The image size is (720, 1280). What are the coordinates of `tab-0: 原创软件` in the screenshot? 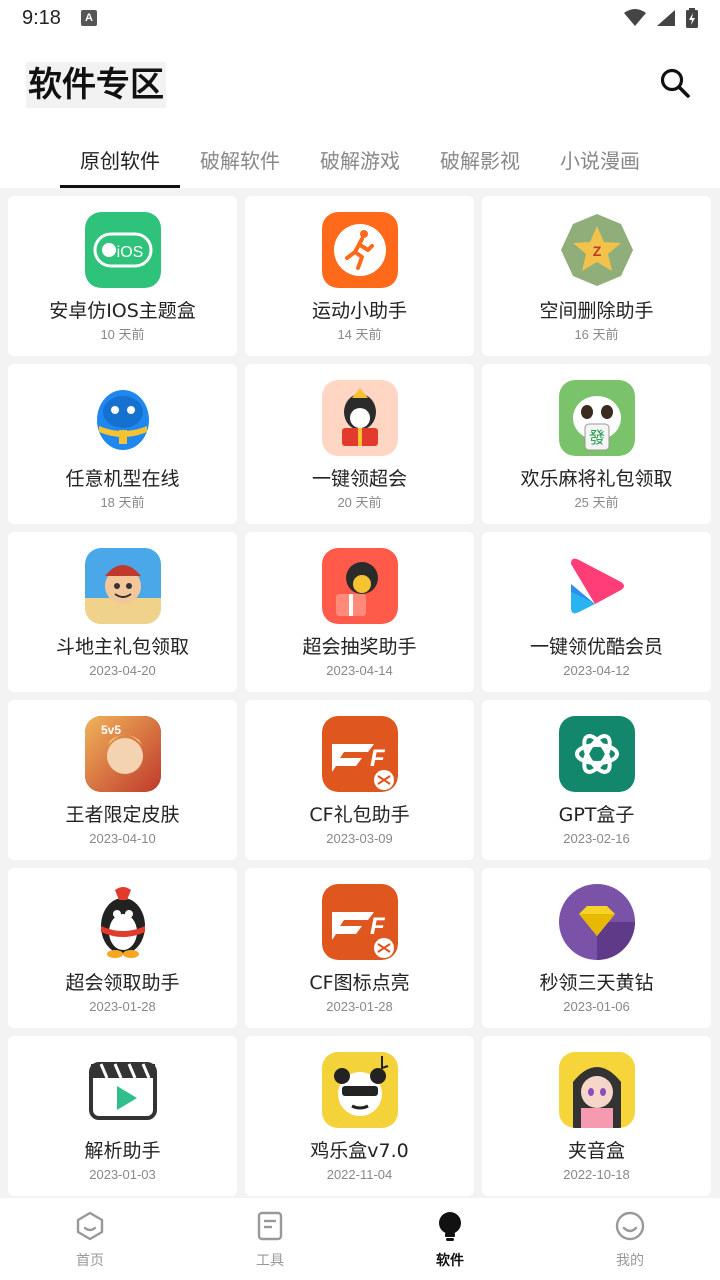 It's located at (120, 162).